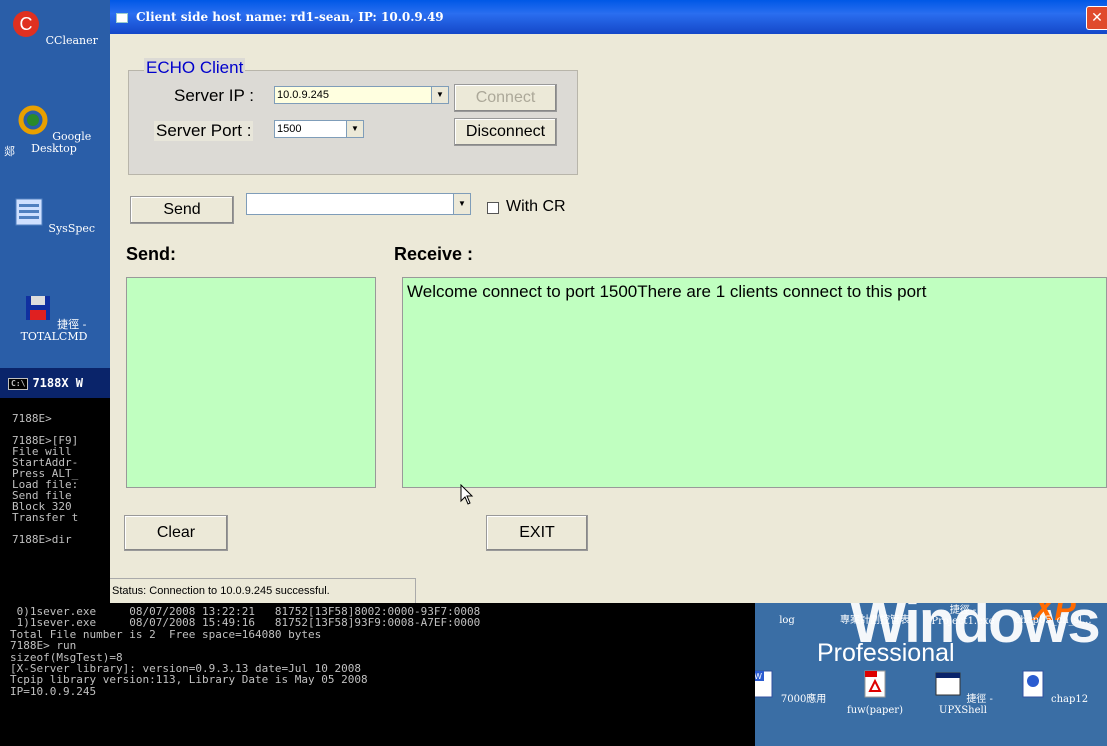 This screenshot has width=1107, height=746. What do you see at coordinates (303, 95) in the screenshot?
I see `server-ip-value: 10.0.9.245` at bounding box center [303, 95].